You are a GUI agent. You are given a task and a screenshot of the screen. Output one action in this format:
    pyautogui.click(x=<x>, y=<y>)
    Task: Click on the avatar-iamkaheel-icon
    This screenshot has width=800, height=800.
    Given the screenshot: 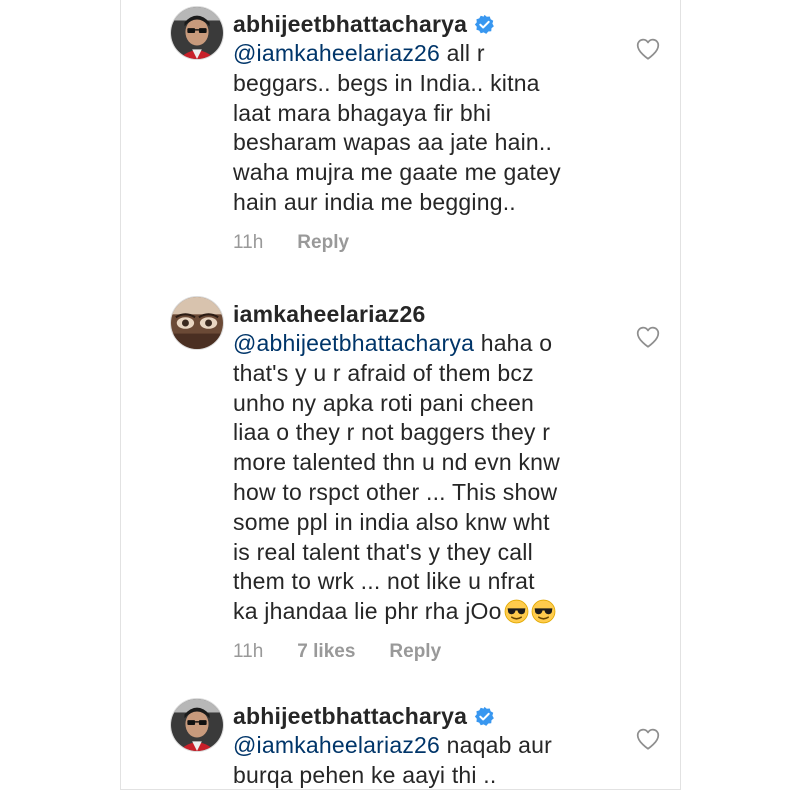 What is the action you would take?
    pyautogui.click(x=197, y=323)
    